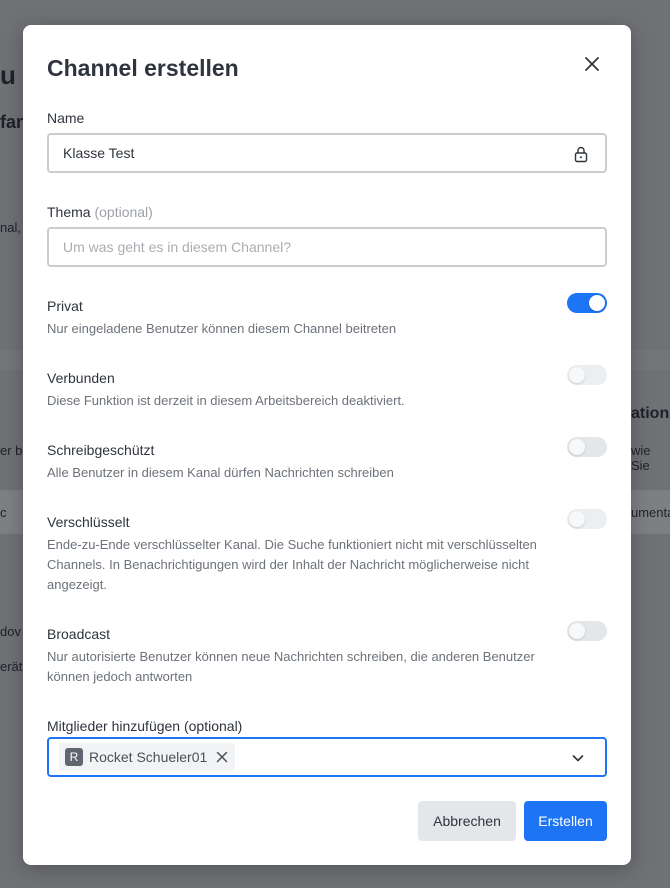 The width and height of the screenshot is (670, 888). What do you see at coordinates (587, 631) in the screenshot?
I see `broadcast-toggle` at bounding box center [587, 631].